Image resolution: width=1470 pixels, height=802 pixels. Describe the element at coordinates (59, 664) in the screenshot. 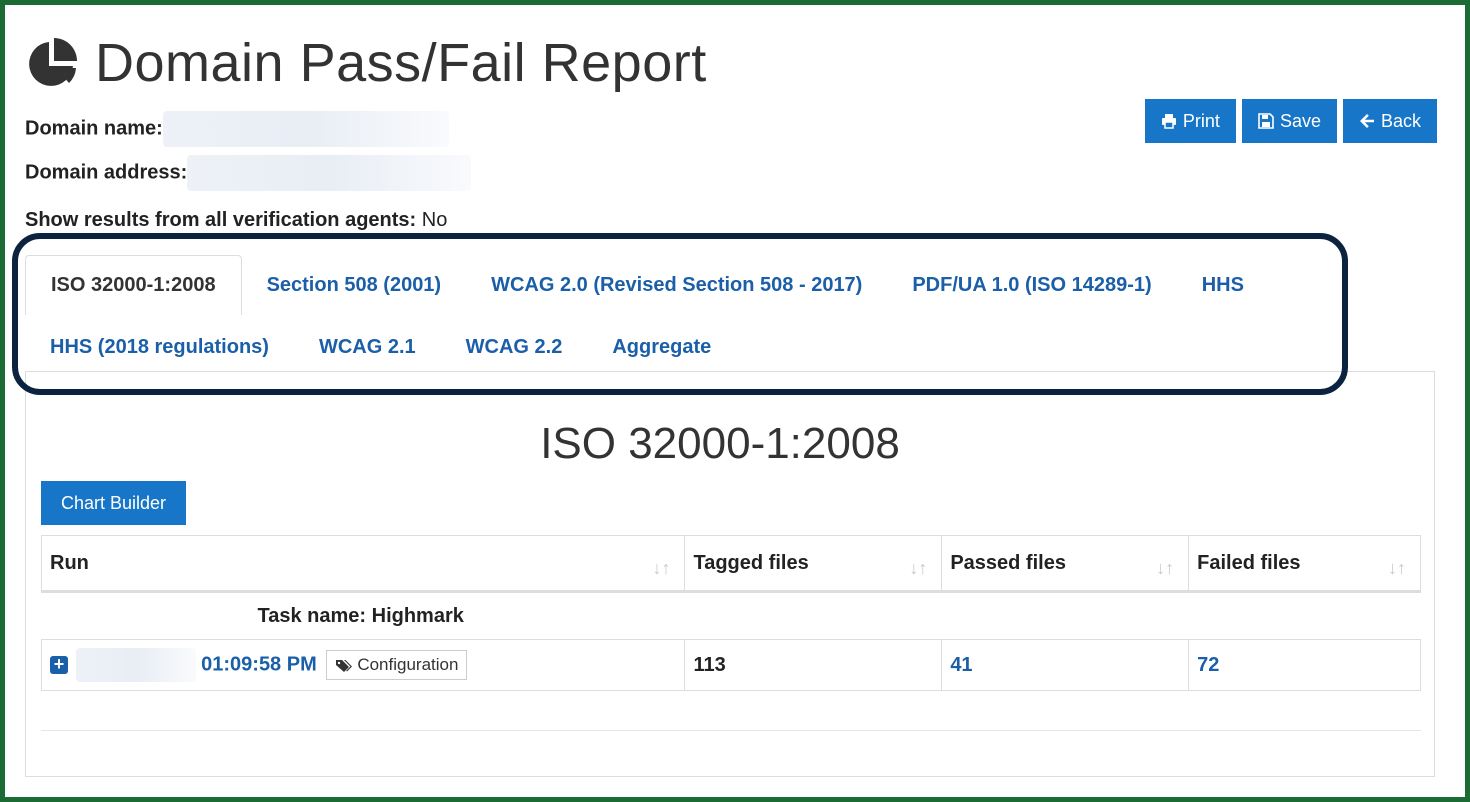

I see `expand-plus-icon: +` at that location.